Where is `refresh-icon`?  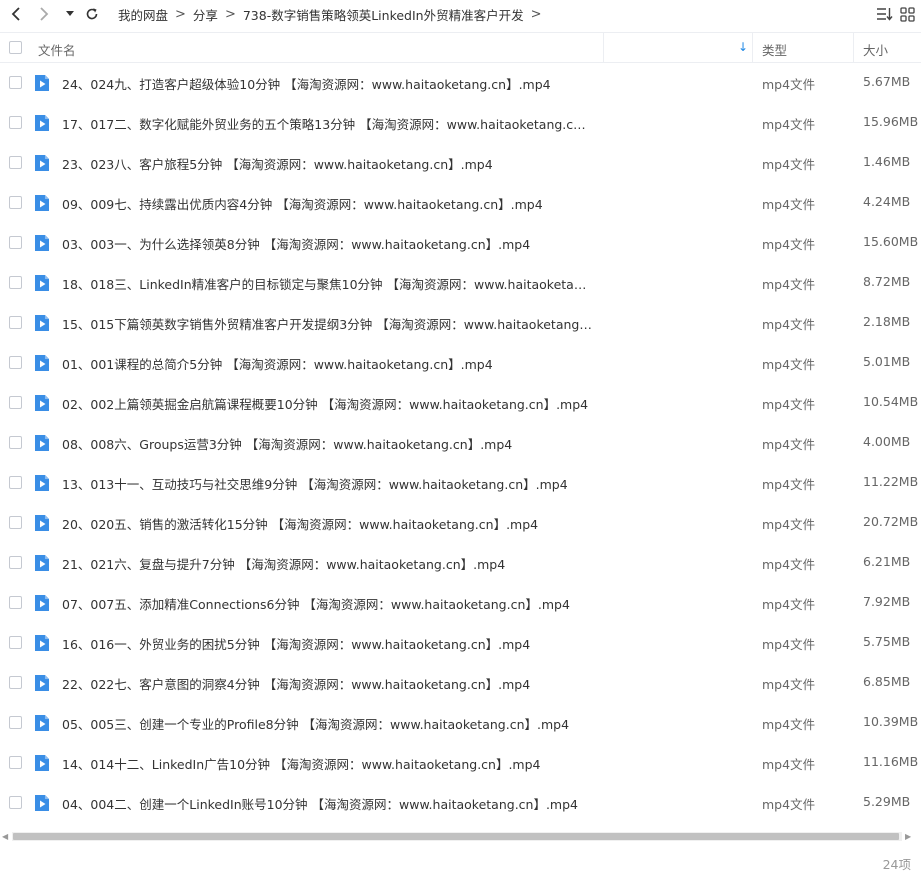 refresh-icon is located at coordinates (92, 14).